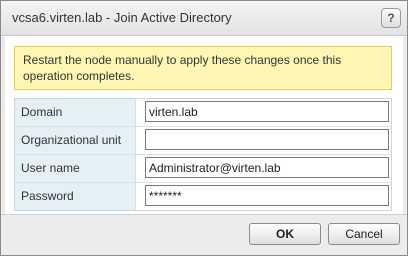 The height and width of the screenshot is (258, 410). Describe the element at coordinates (267, 111) in the screenshot. I see `domain-input` at that location.